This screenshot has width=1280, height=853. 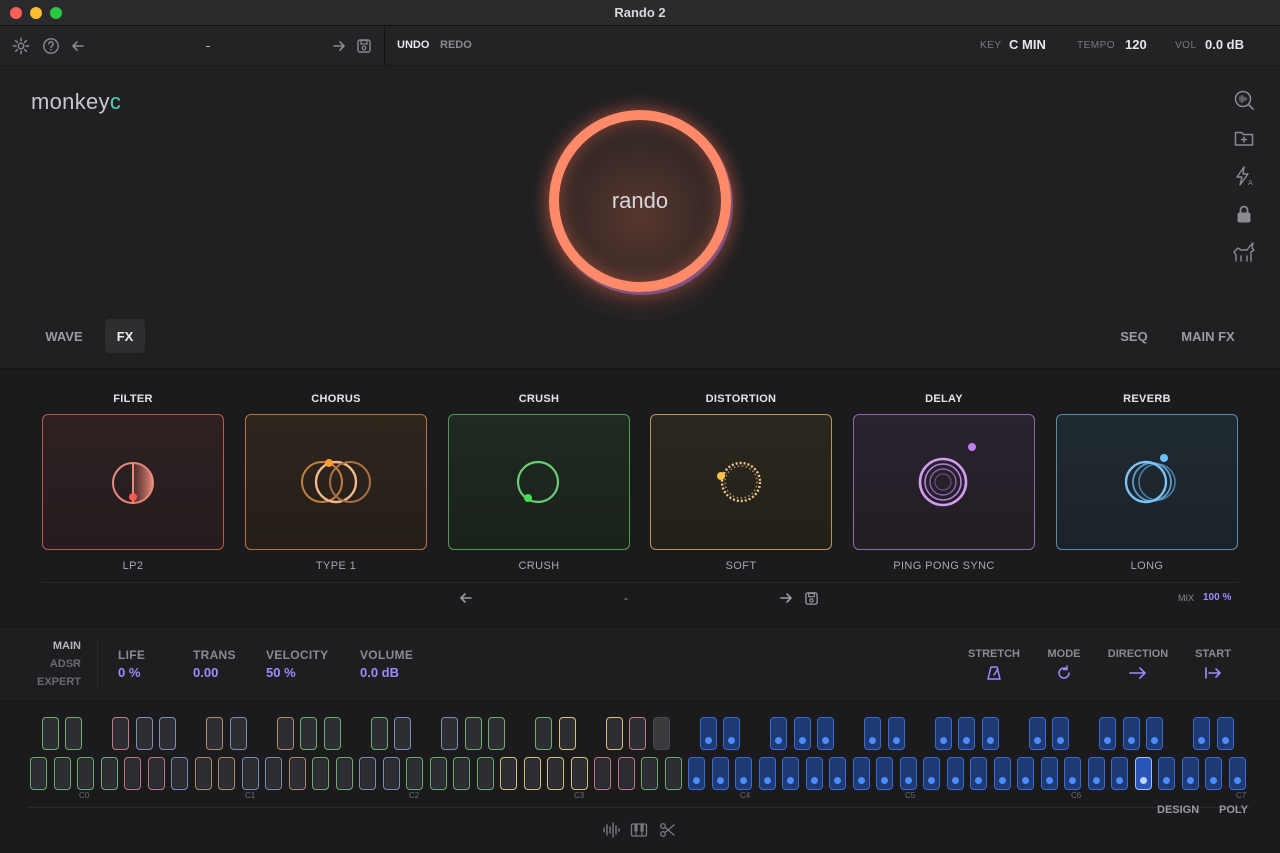 What do you see at coordinates (78, 46) in the screenshot?
I see `previous-preset-arrow-icon` at bounding box center [78, 46].